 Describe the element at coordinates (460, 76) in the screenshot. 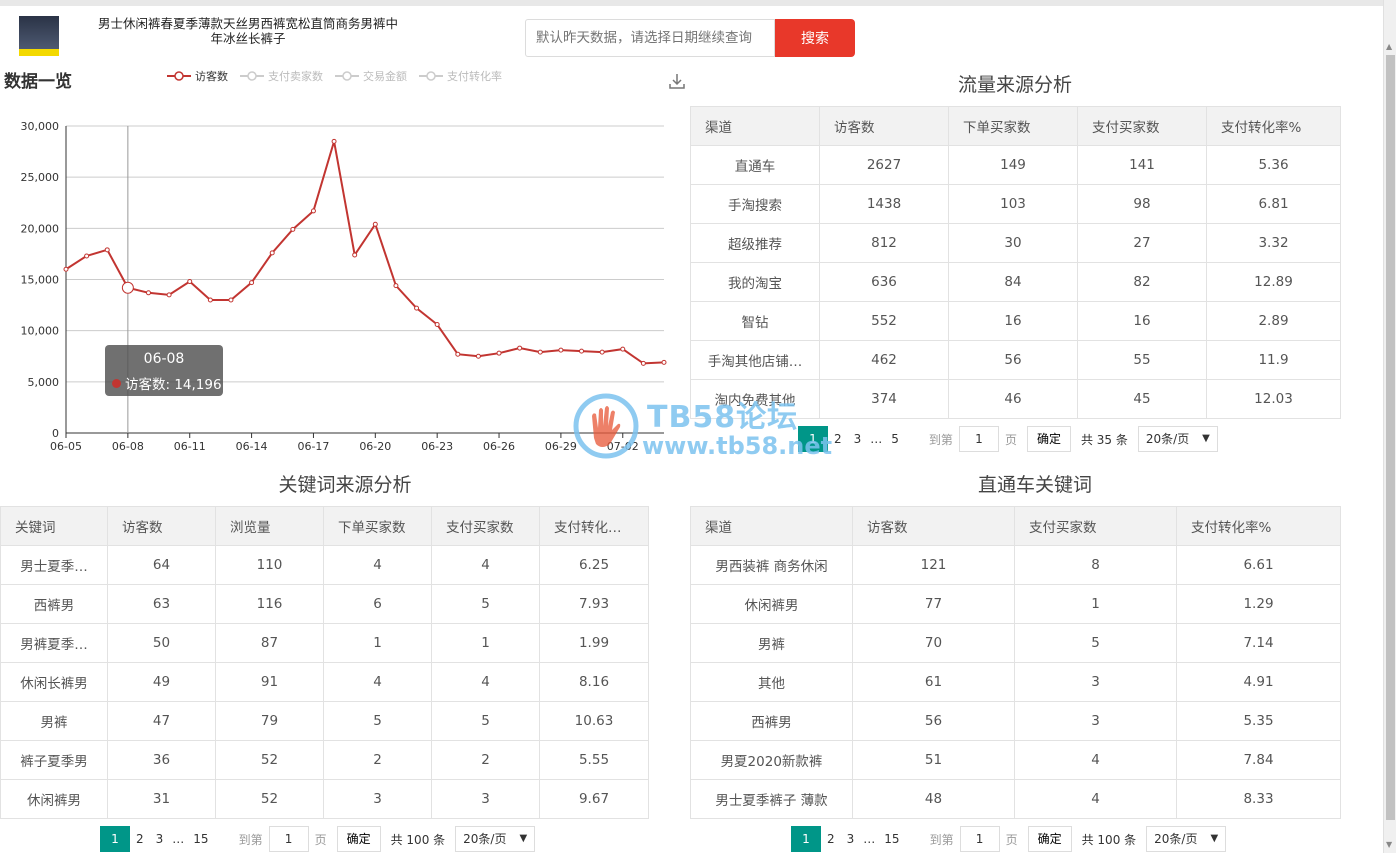

I see `legend-item-conversion: 支付转化率` at that location.